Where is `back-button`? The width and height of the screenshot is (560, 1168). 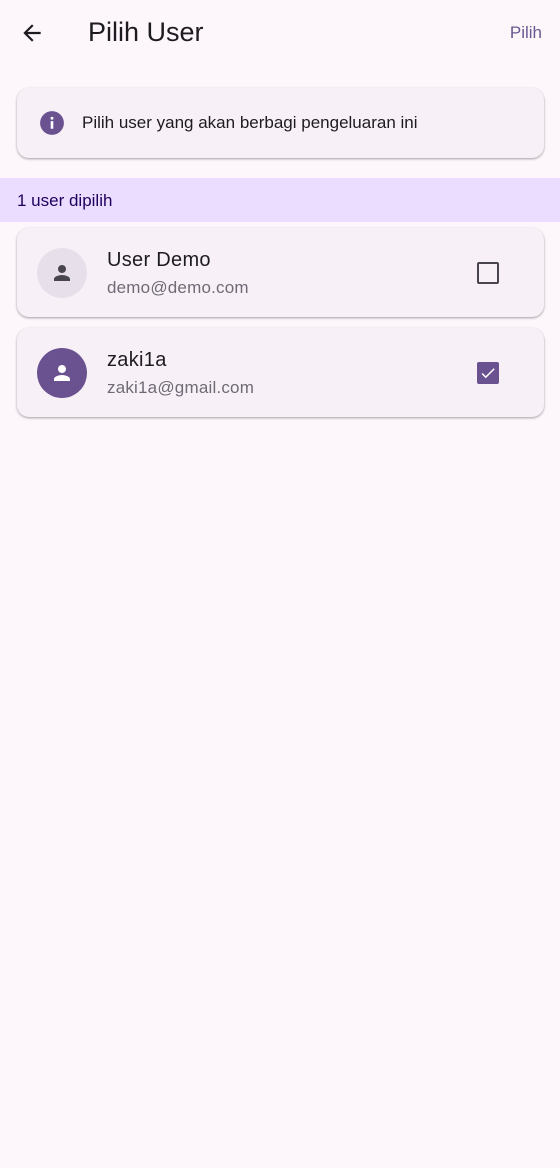
back-button is located at coordinates (32, 33).